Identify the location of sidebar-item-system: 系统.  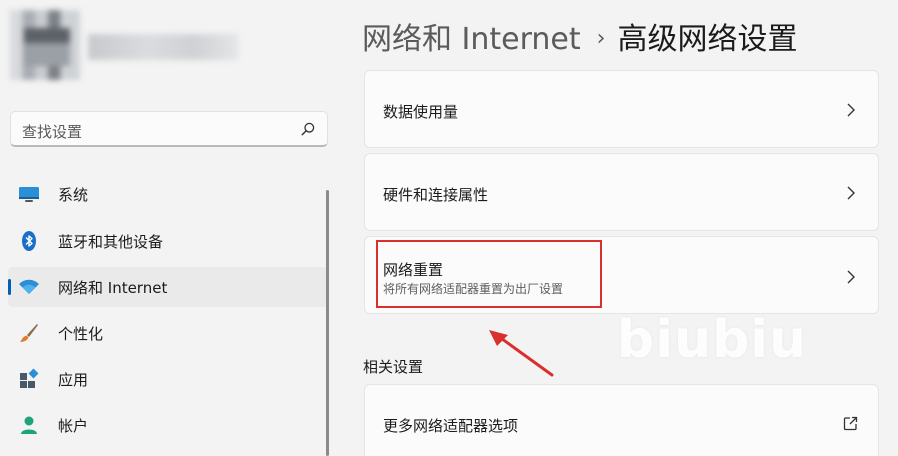
(168, 194).